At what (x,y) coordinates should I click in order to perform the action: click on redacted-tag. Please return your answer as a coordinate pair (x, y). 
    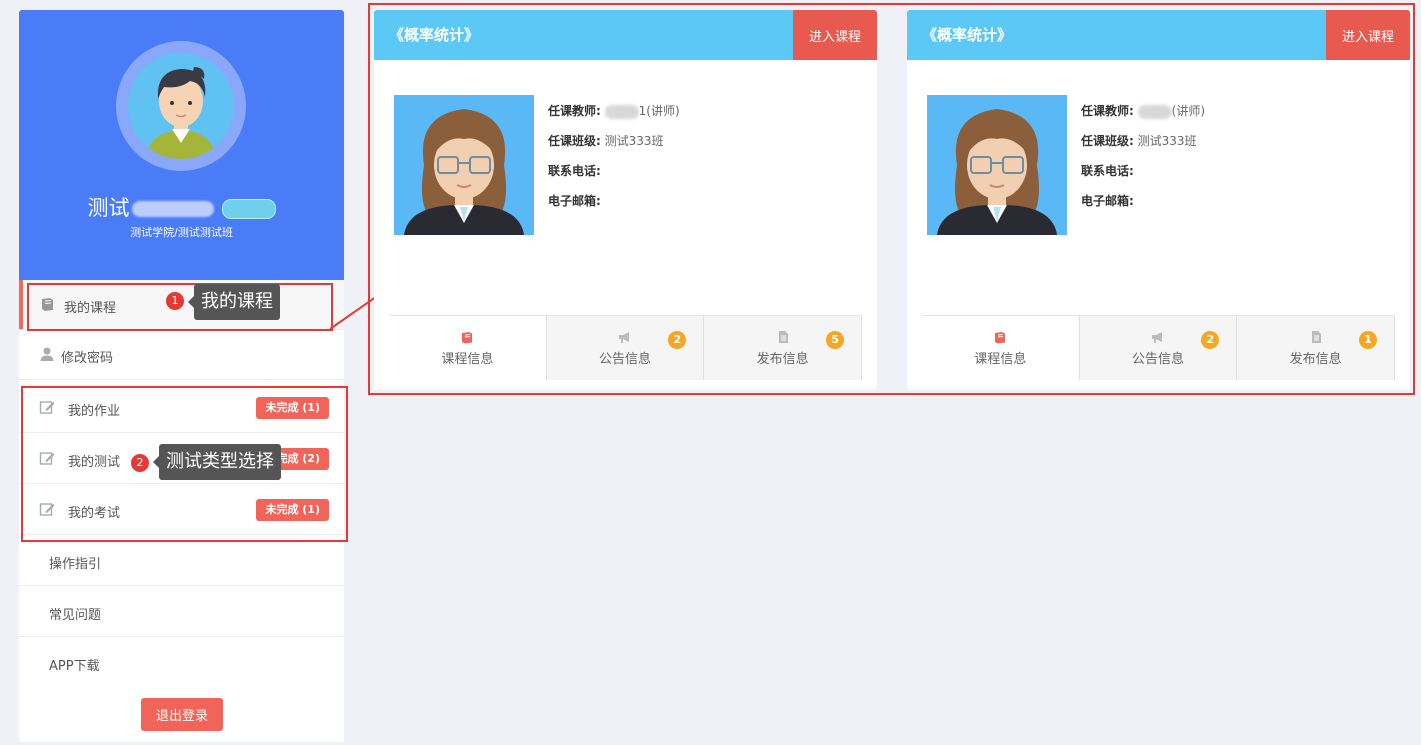
    Looking at the image, I should click on (248, 209).